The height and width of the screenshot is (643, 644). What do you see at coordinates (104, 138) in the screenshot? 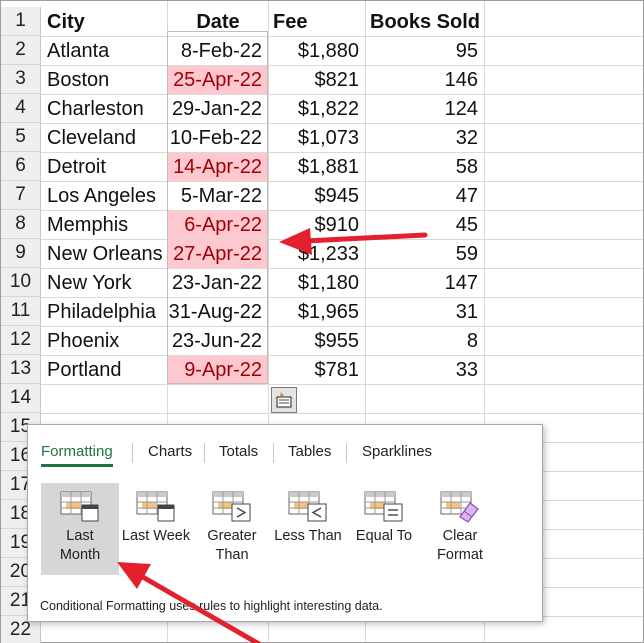
I see `cell-city: Cleveland` at bounding box center [104, 138].